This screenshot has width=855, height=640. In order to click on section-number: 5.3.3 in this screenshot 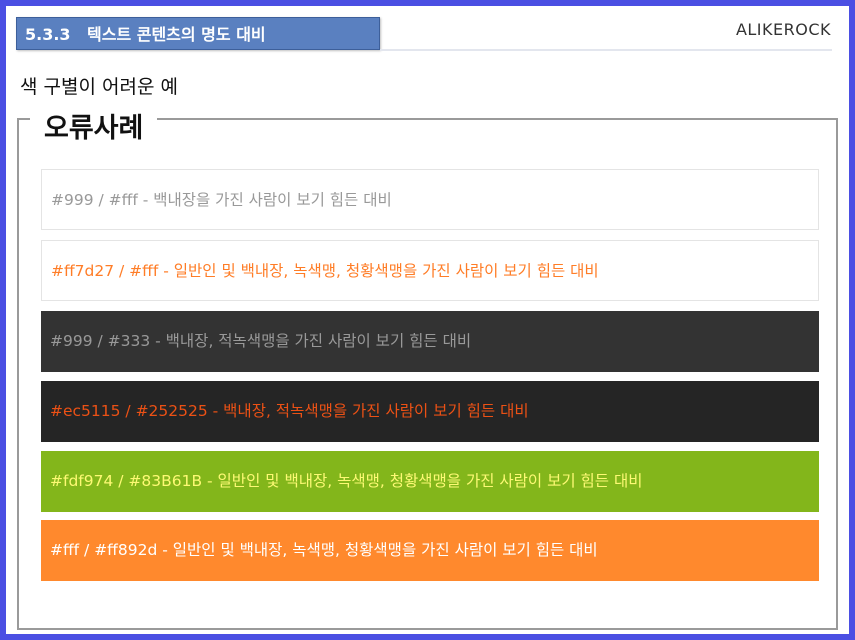, I will do `click(48, 34)`.